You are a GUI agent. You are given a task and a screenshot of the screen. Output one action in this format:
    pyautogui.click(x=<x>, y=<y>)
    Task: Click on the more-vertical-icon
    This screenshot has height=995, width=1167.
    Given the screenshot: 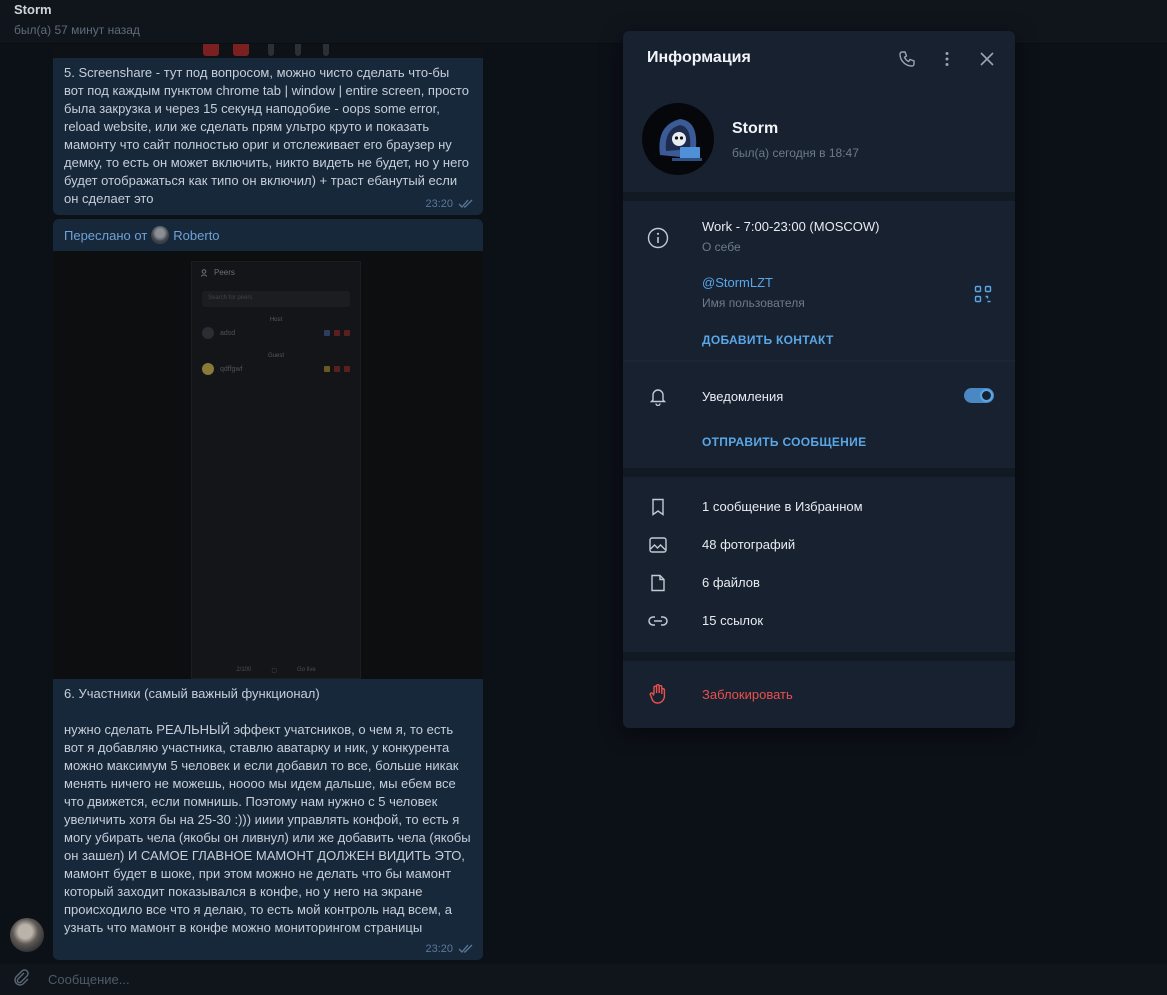 What is the action you would take?
    pyautogui.click(x=947, y=59)
    